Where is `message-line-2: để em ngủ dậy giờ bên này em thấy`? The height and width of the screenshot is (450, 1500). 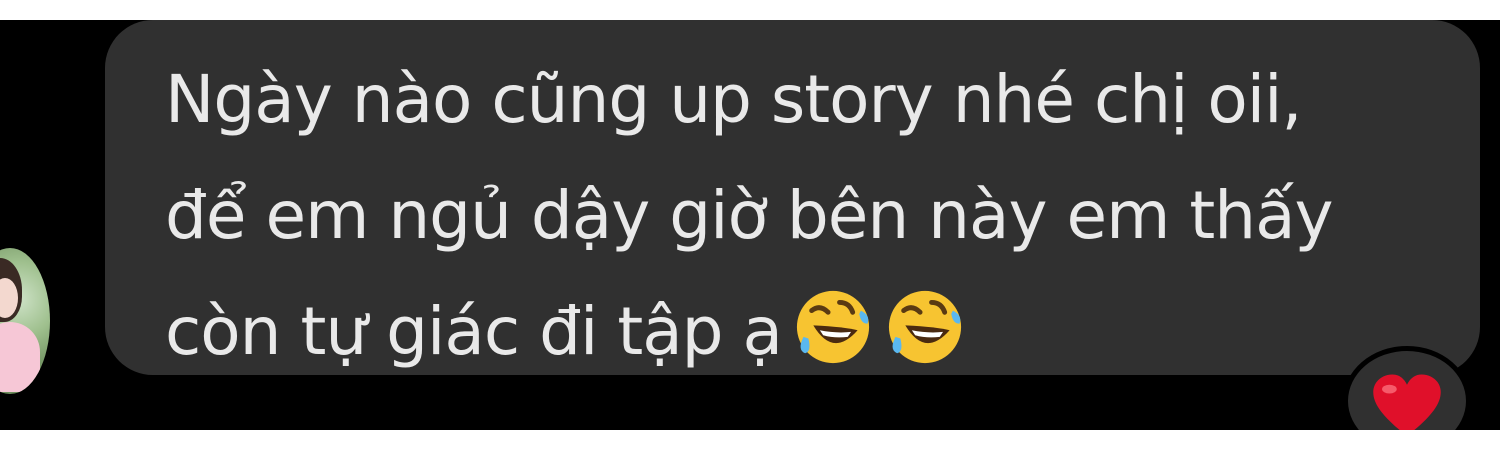
message-line-2: để em ngủ dậy giờ bên này em thấy is located at coordinates (749, 215).